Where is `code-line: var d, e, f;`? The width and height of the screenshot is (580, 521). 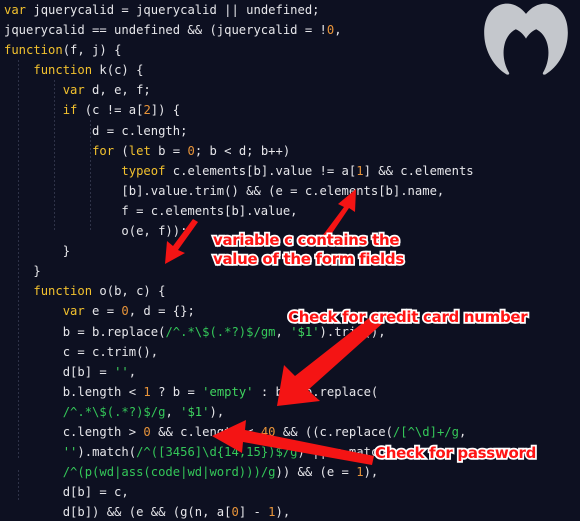
code-line: var d, e, f; is located at coordinates (106, 90).